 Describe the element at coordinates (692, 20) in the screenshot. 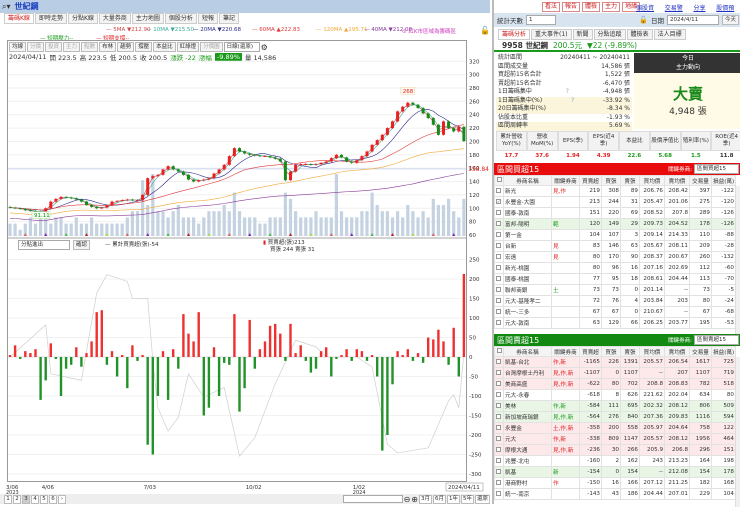

I see `date-input: 2024/4/11` at that location.